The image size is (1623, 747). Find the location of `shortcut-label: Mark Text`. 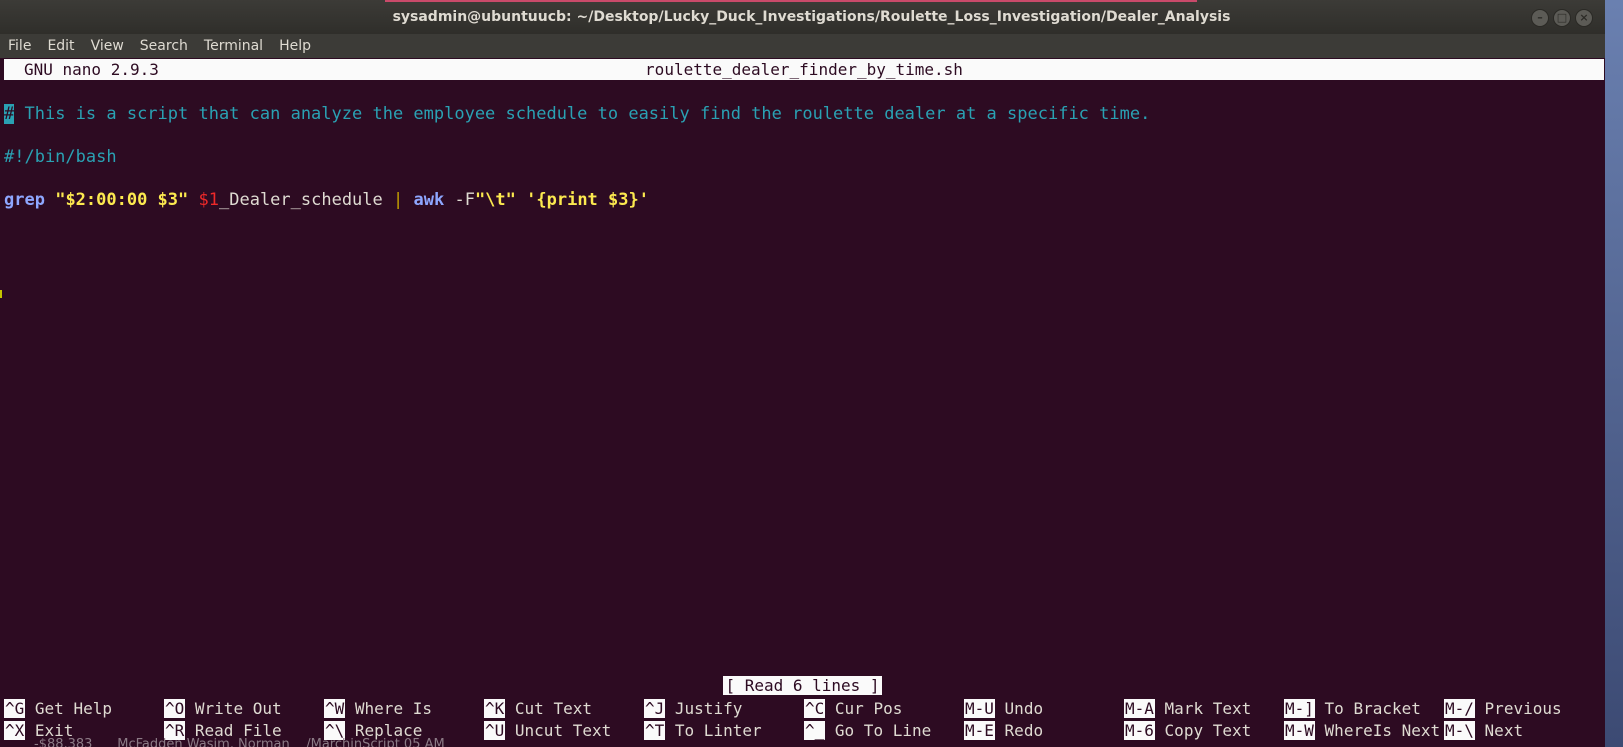

shortcut-label: Mark Text is located at coordinates (1208, 708).